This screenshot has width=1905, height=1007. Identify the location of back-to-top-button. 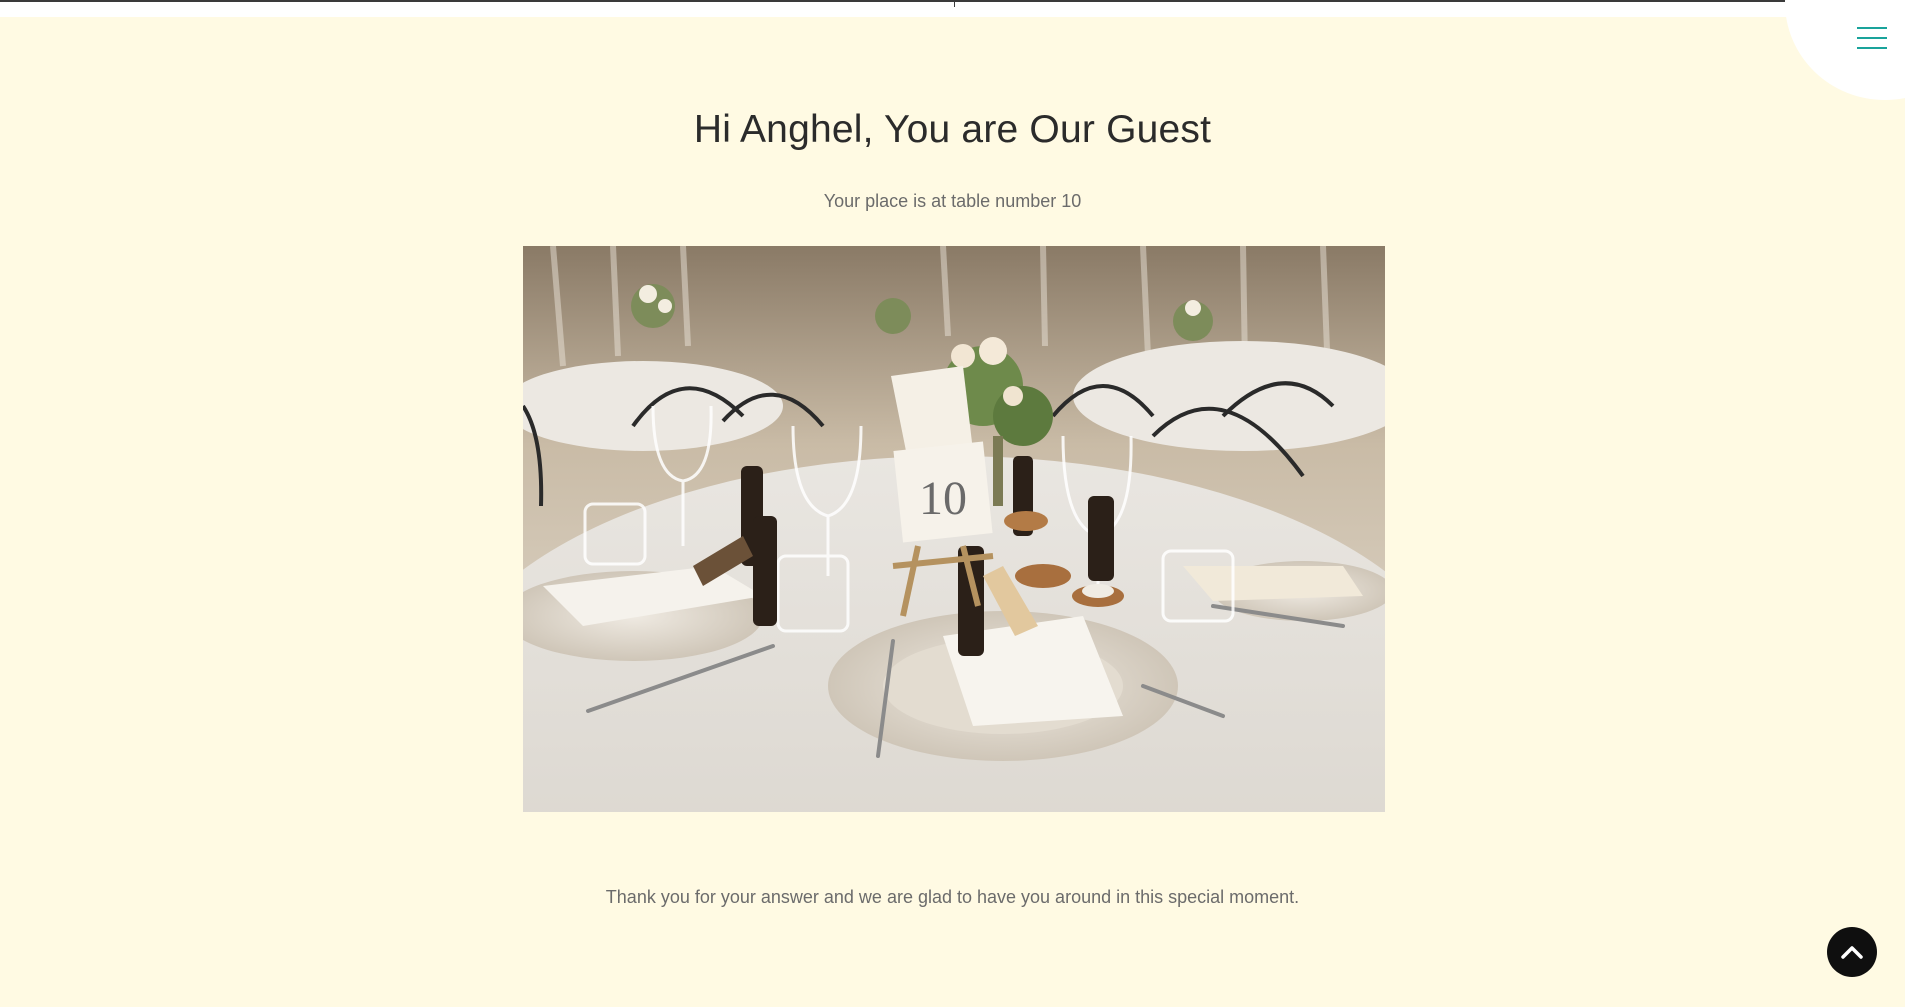
(1852, 952).